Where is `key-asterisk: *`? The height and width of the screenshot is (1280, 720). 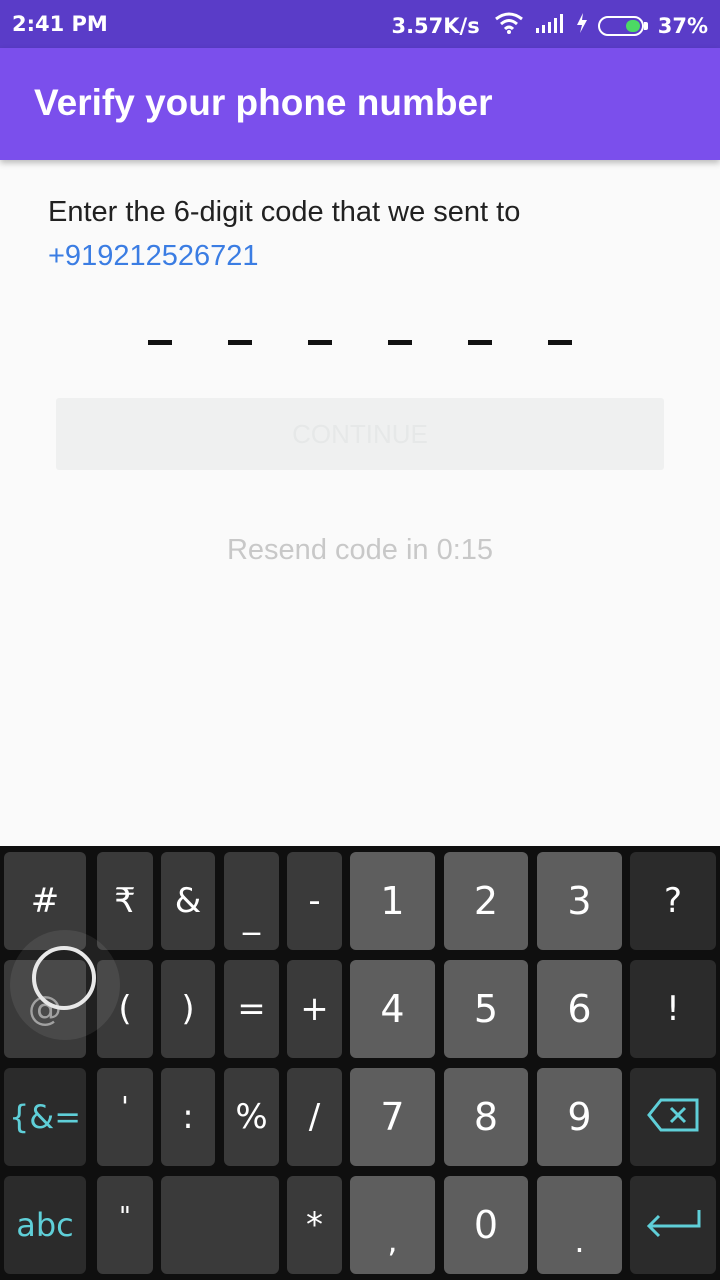
key-asterisk: * is located at coordinates (314, 1225).